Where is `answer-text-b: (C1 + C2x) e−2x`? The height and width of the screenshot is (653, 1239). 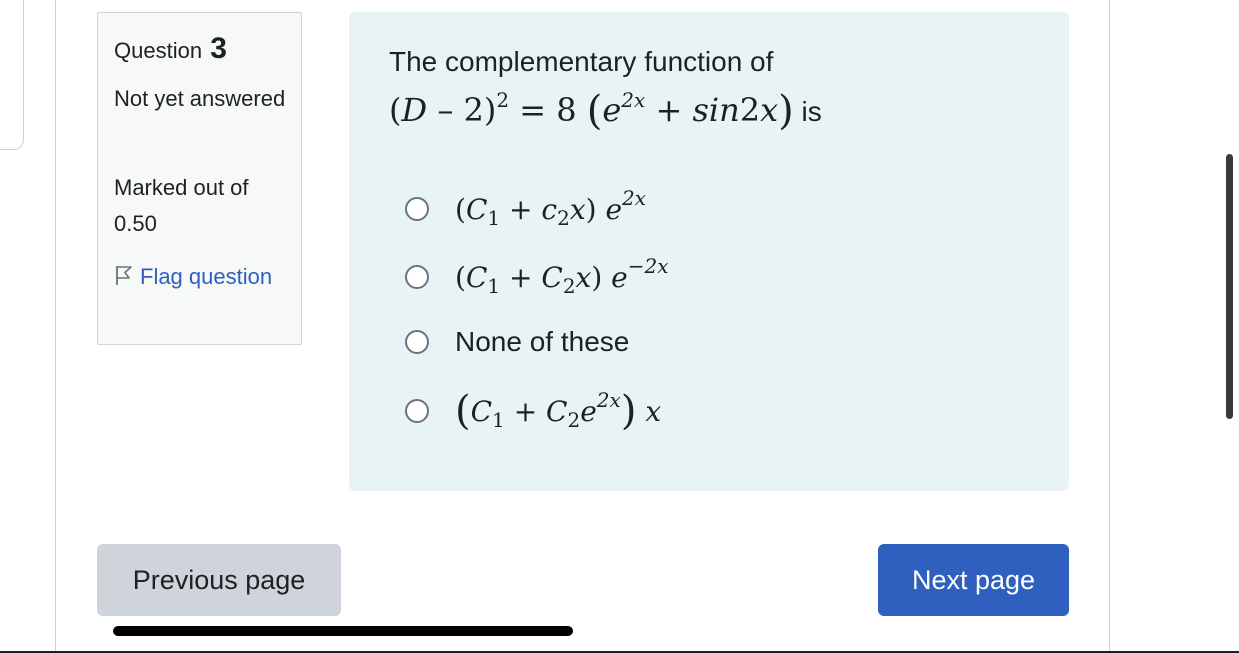 answer-text-b: (C1 + C2x) e−2x is located at coordinates (562, 276).